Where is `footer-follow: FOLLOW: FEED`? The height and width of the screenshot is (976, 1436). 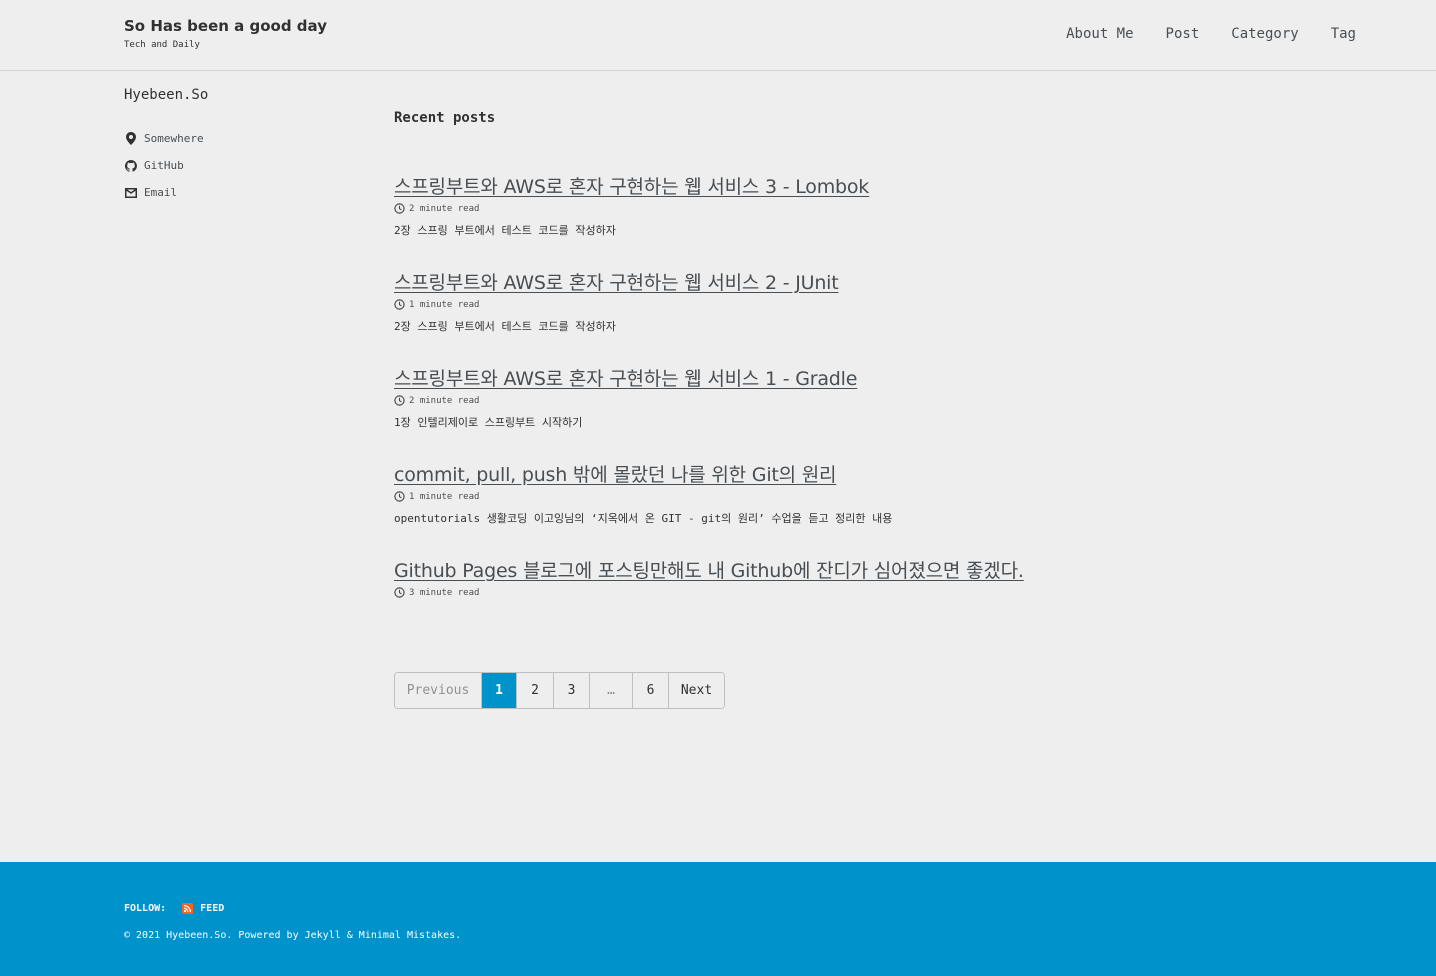 footer-follow: FOLLOW: FEED is located at coordinates (174, 908).